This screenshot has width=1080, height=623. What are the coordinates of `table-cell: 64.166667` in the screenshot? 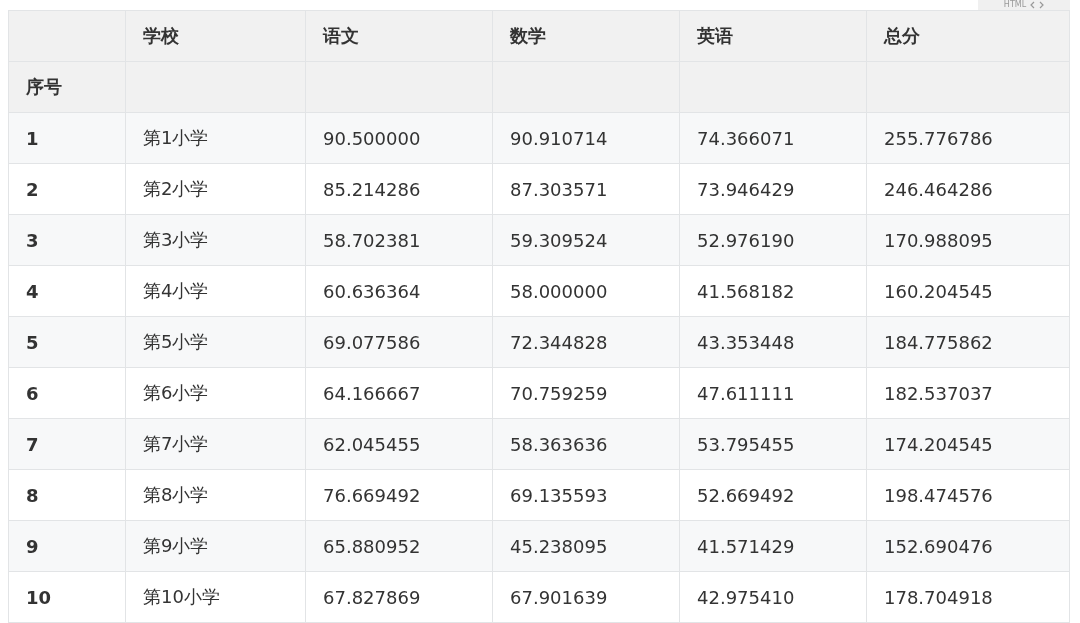 It's located at (399, 393).